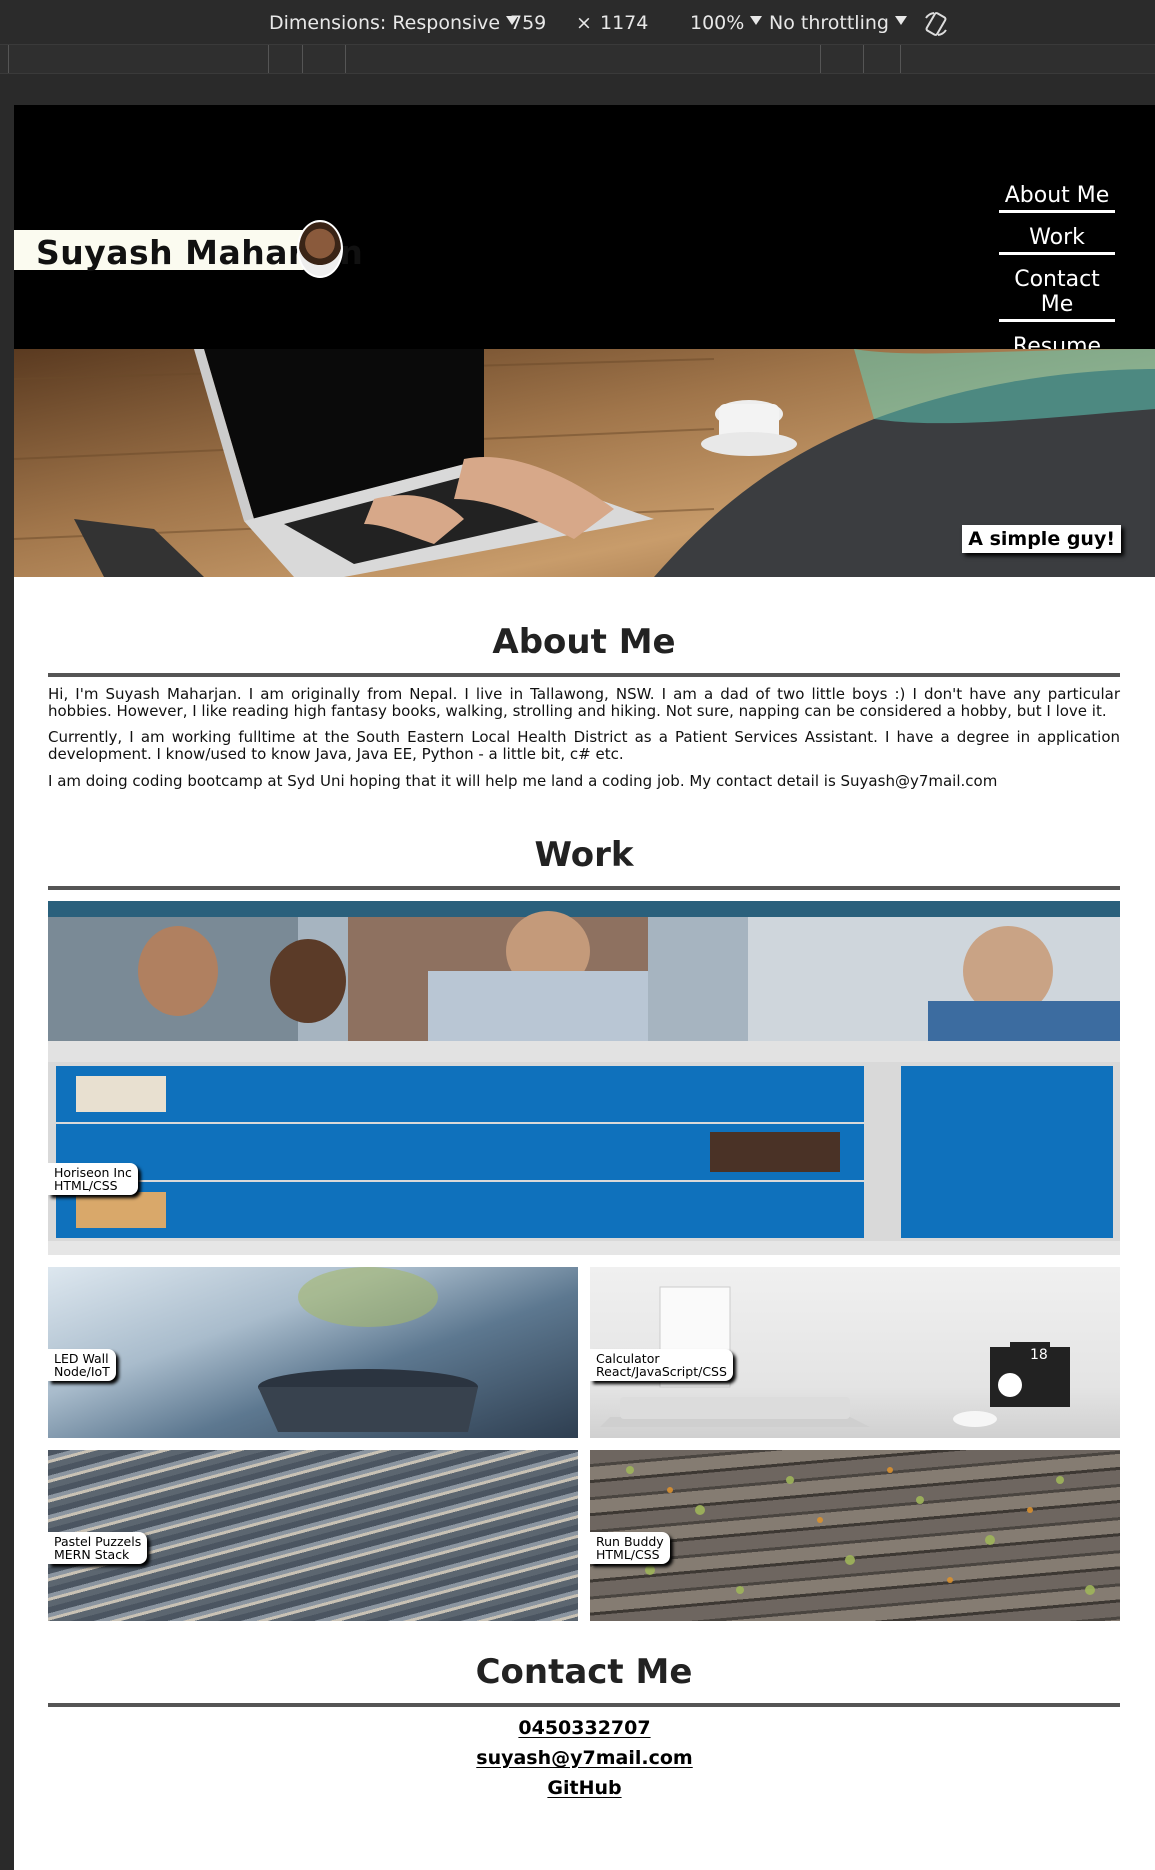 This screenshot has width=1155, height=1870. I want to click on main-nav: About Me Work Contact Me Resume, so click(1057, 275).